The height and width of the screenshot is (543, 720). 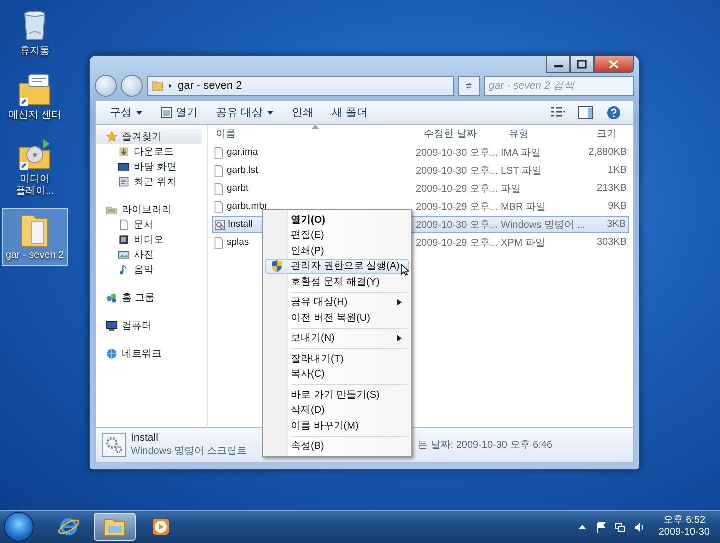 What do you see at coordinates (149, 166) in the screenshot?
I see `nav-item: 바탕 화면` at bounding box center [149, 166].